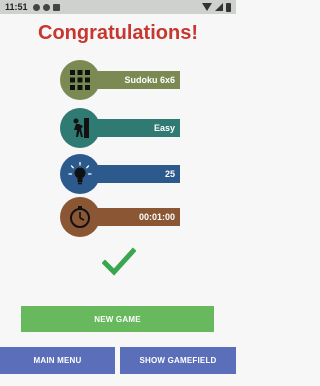 The width and height of the screenshot is (320, 386). What do you see at coordinates (219, 7) in the screenshot?
I see `signal-icon` at bounding box center [219, 7].